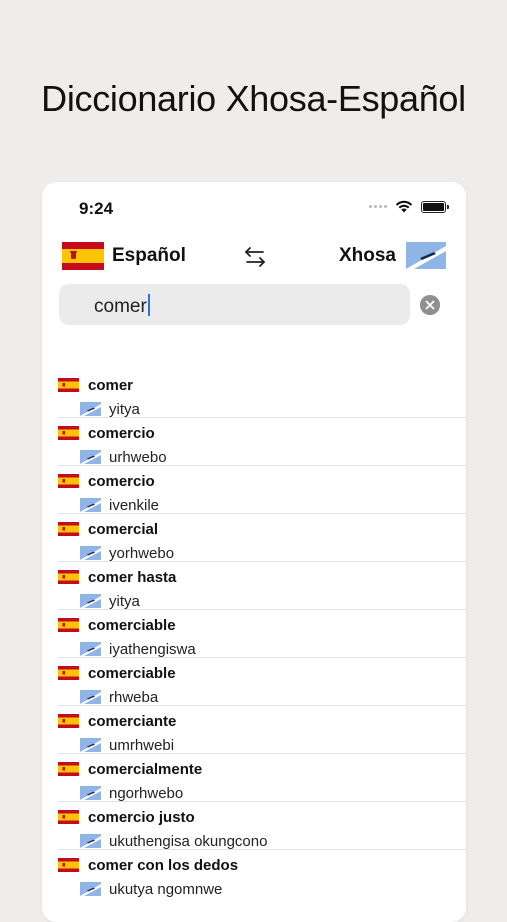 The image size is (507, 922). I want to click on xhosa-translation: ukuthengisa okungcono, so click(188, 841).